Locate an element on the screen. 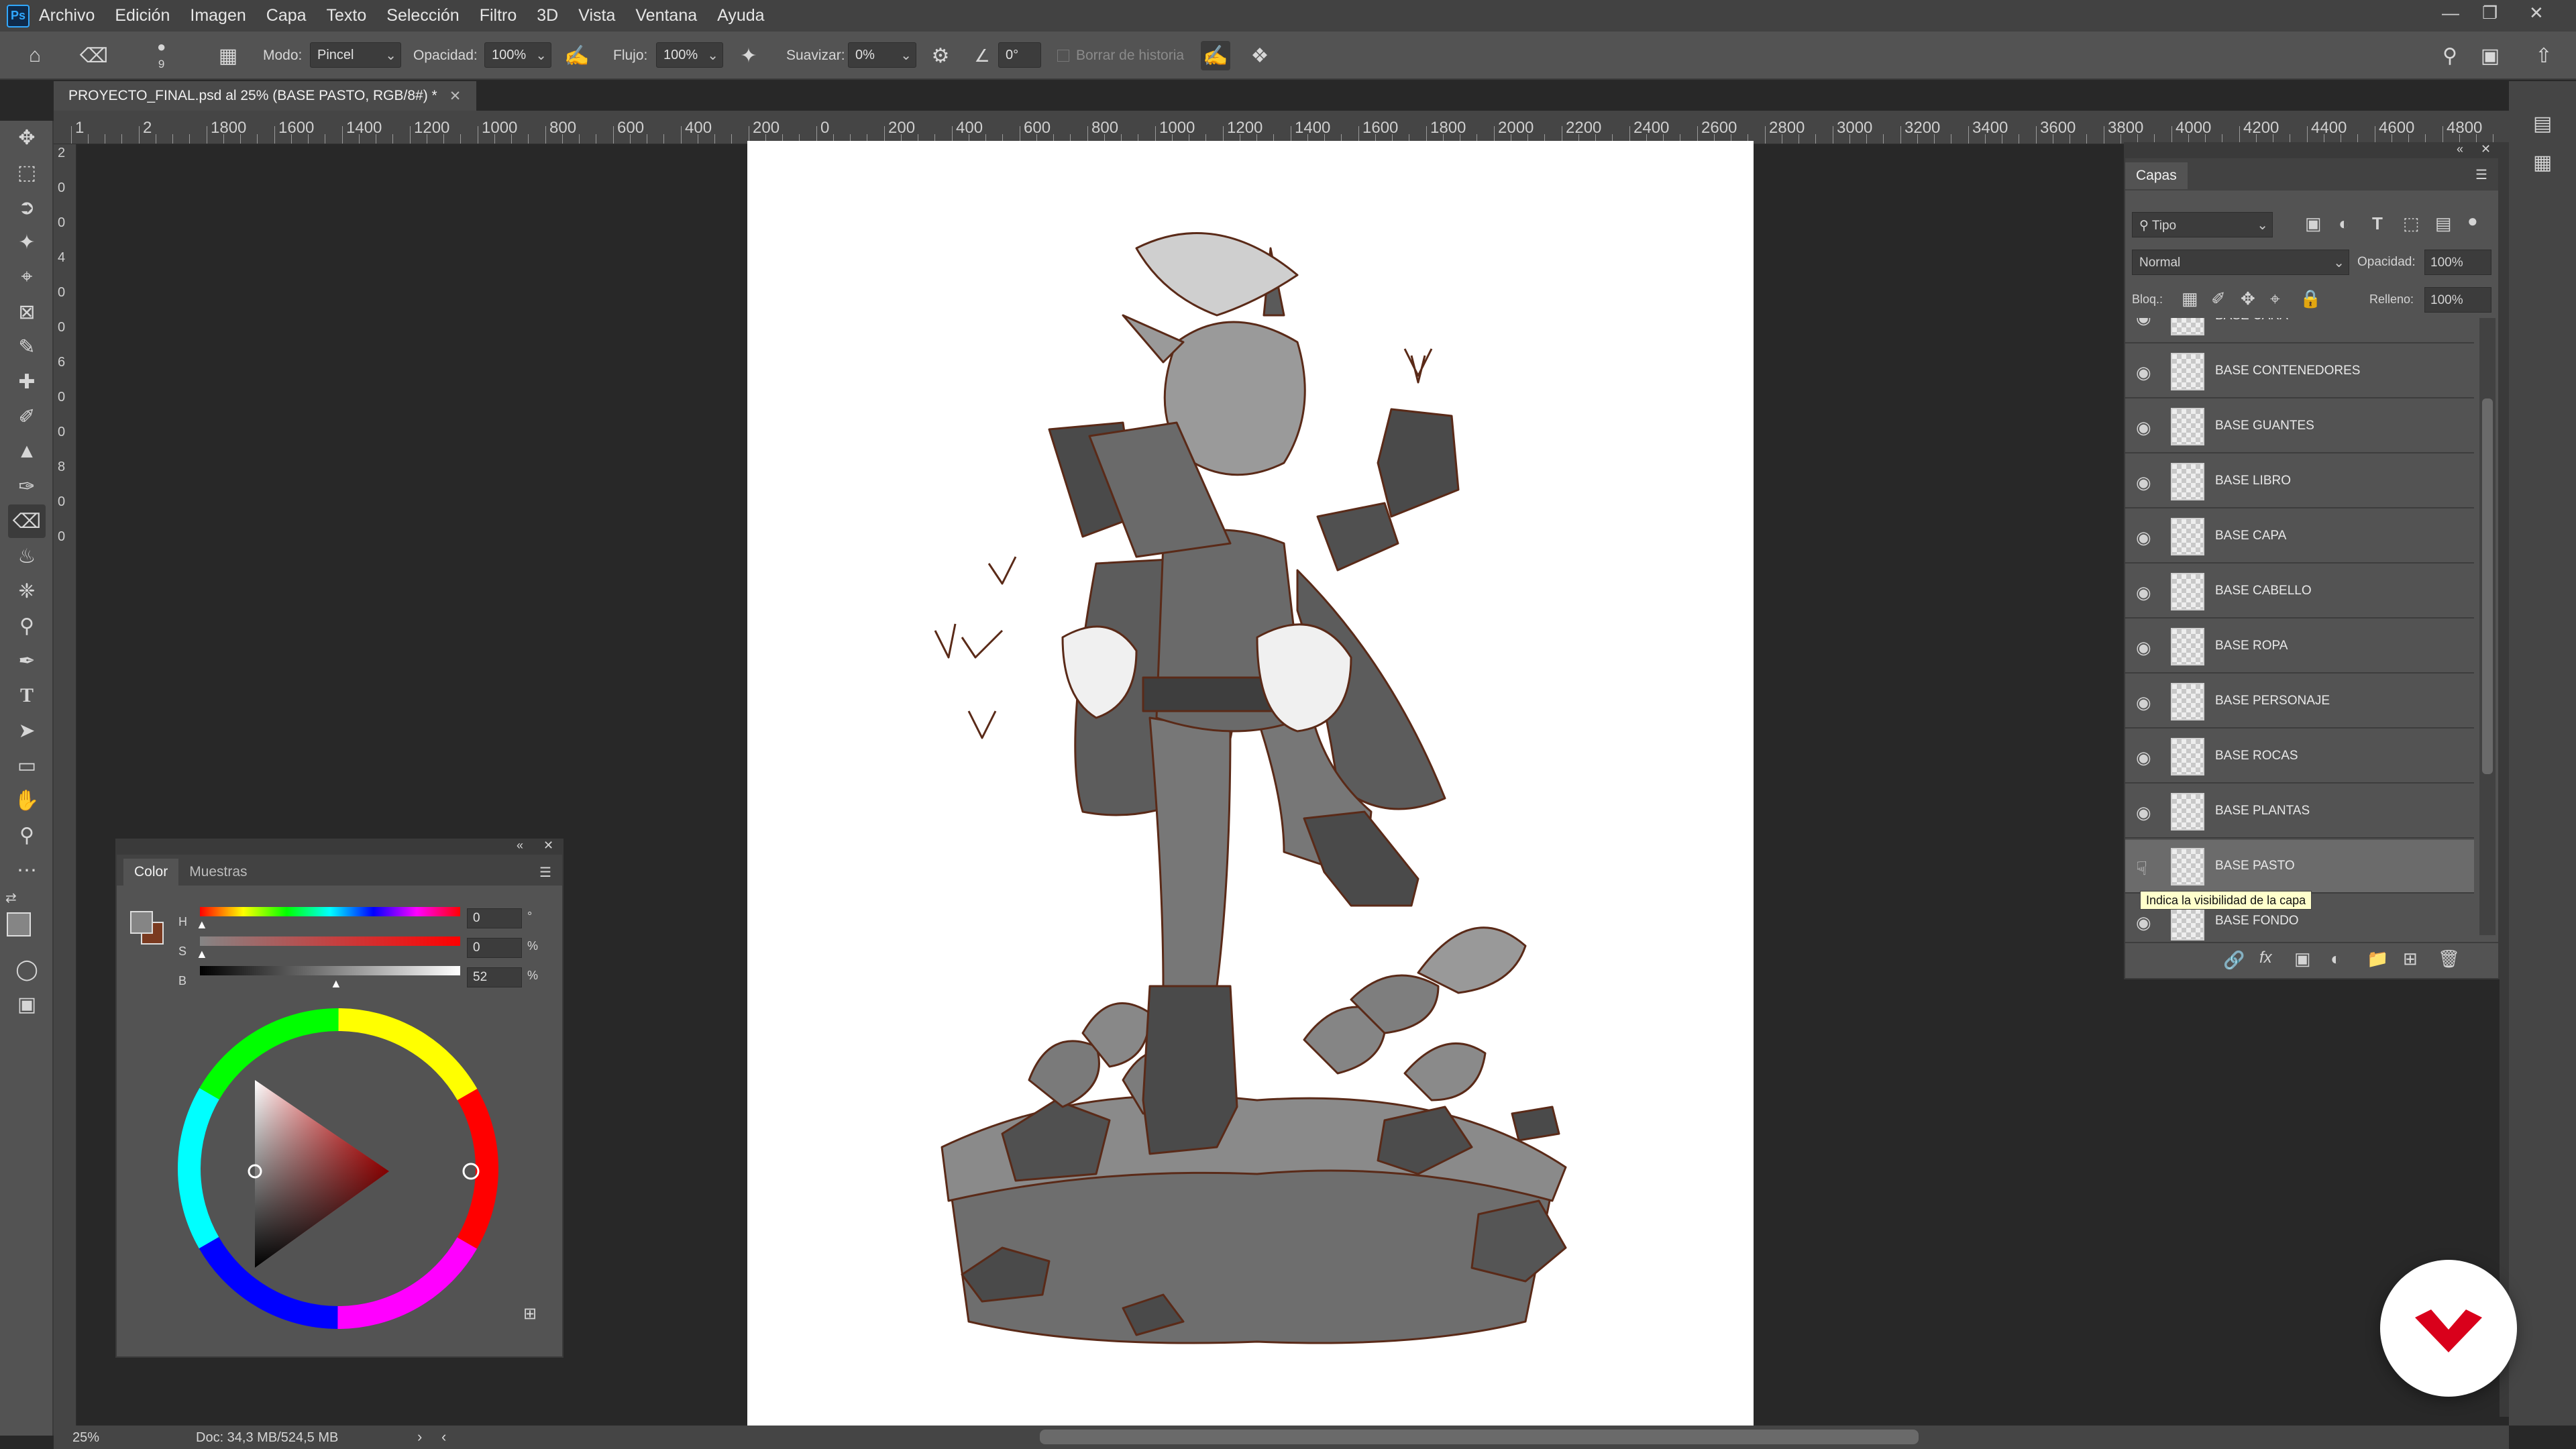  layer-row-base-cabello: ◉ BASE CABELLO is located at coordinates (2299, 592).